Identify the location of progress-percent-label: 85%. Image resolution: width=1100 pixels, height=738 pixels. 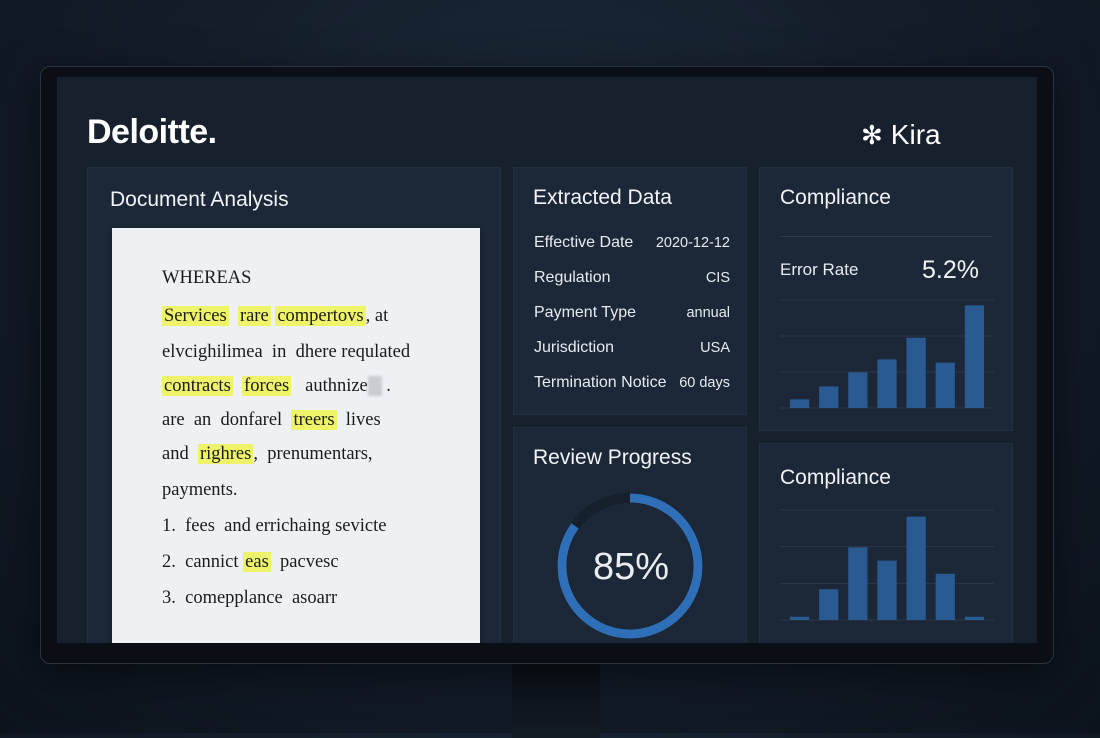
(631, 567).